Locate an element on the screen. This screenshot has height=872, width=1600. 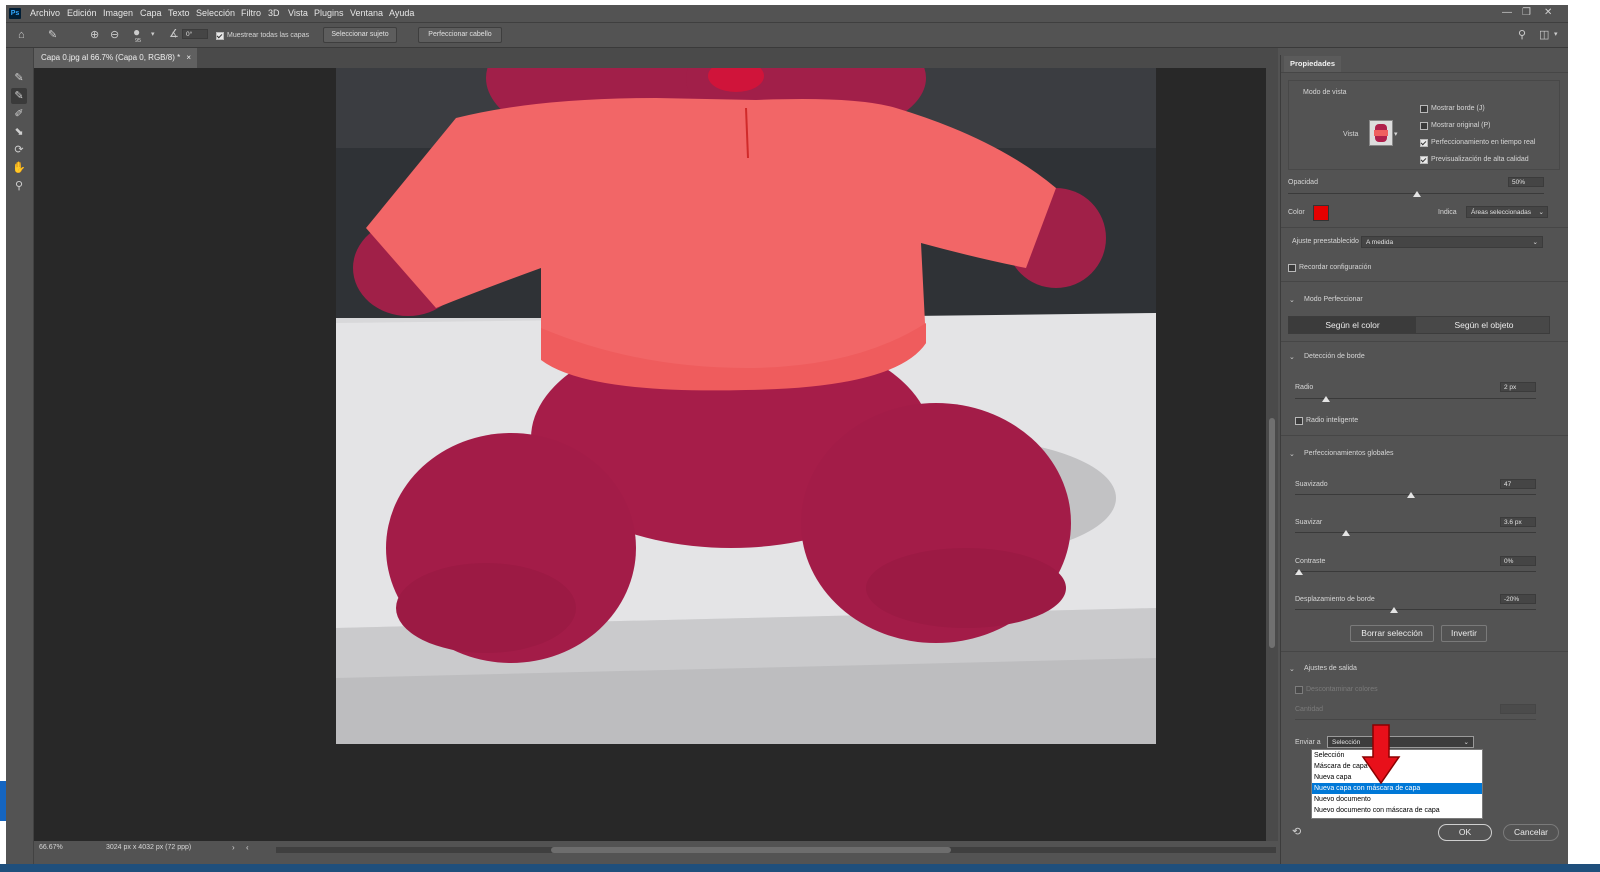
minimize-icon: — is located at coordinates (1507, 12).